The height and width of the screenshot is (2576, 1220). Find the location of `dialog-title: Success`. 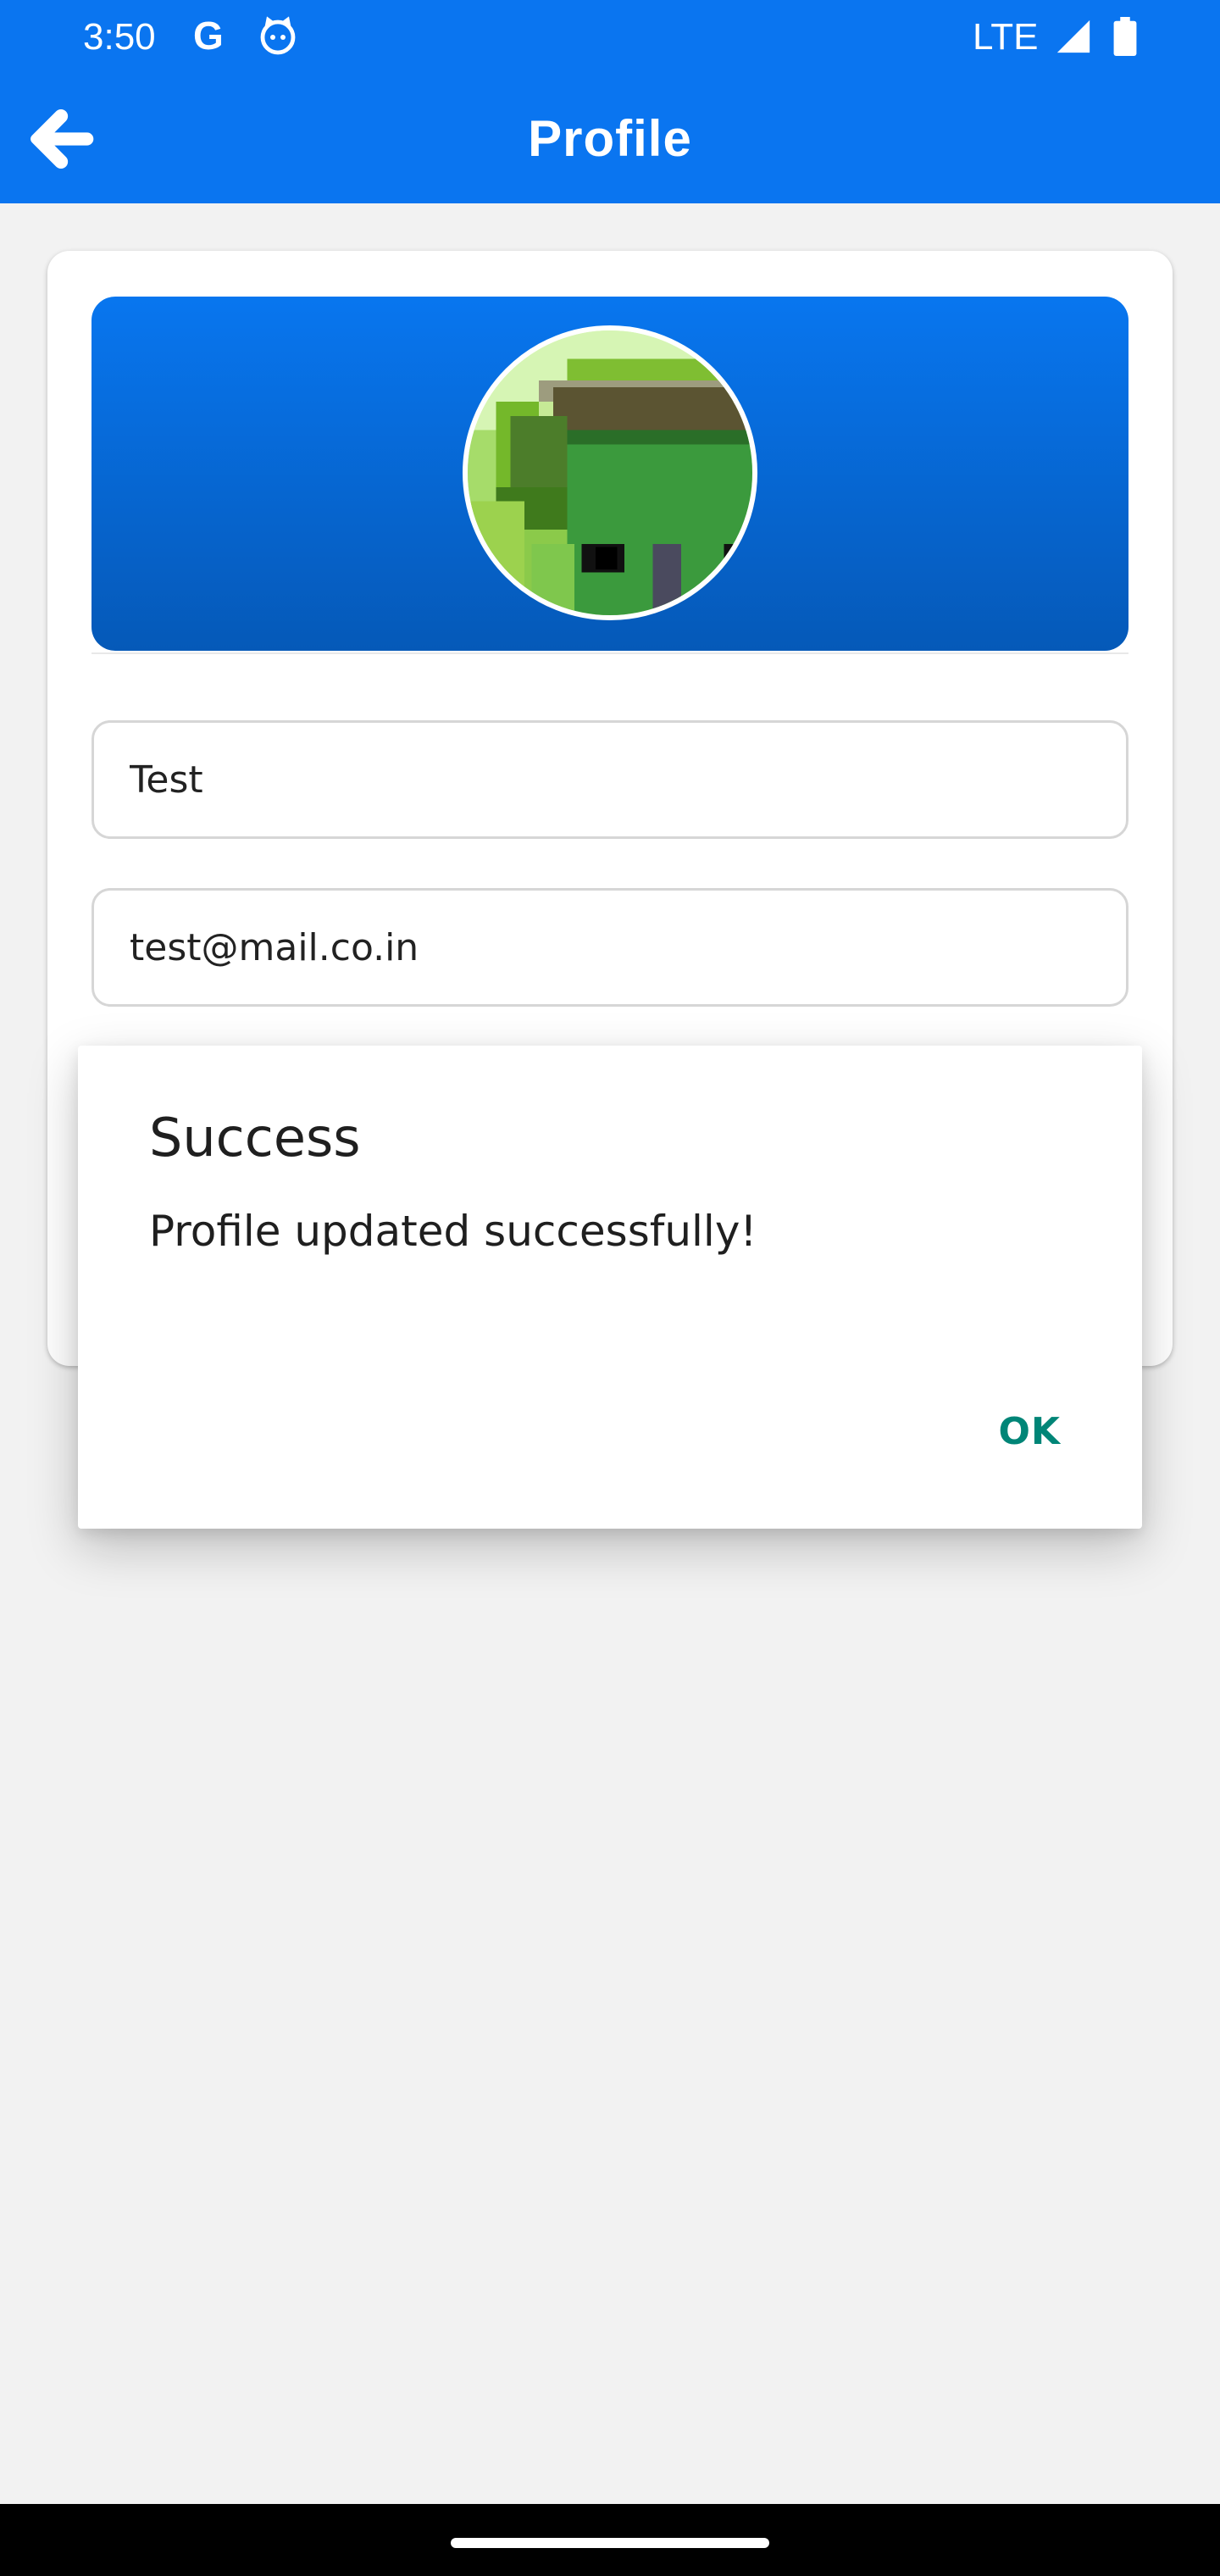

dialog-title: Success is located at coordinates (255, 1138).